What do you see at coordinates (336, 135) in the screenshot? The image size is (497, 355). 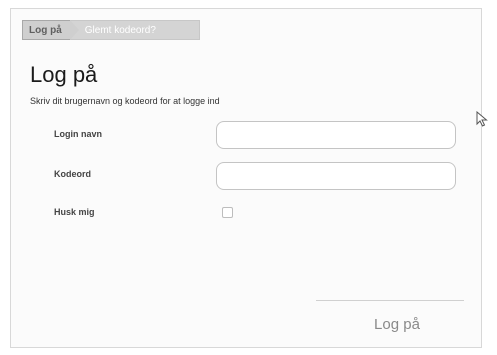 I see `username-input` at bounding box center [336, 135].